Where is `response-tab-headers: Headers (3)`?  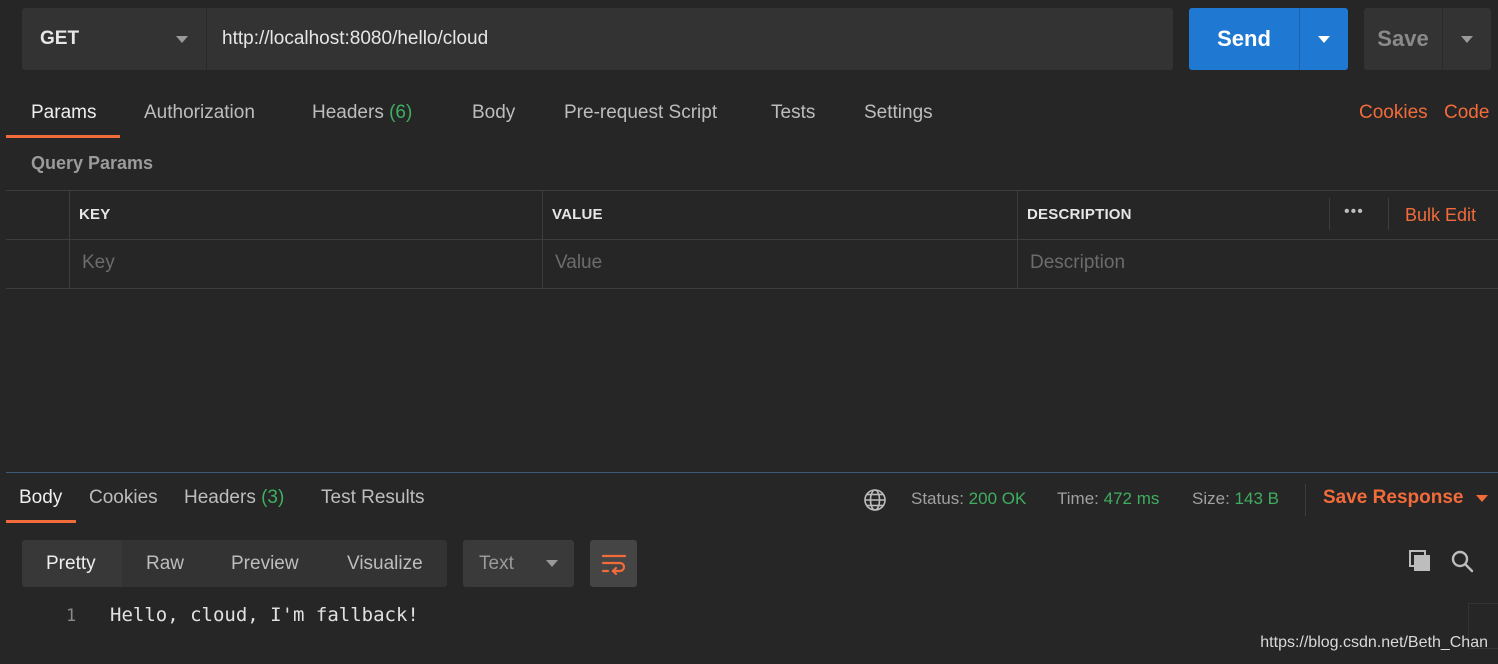 response-tab-headers: Headers (3) is located at coordinates (234, 498).